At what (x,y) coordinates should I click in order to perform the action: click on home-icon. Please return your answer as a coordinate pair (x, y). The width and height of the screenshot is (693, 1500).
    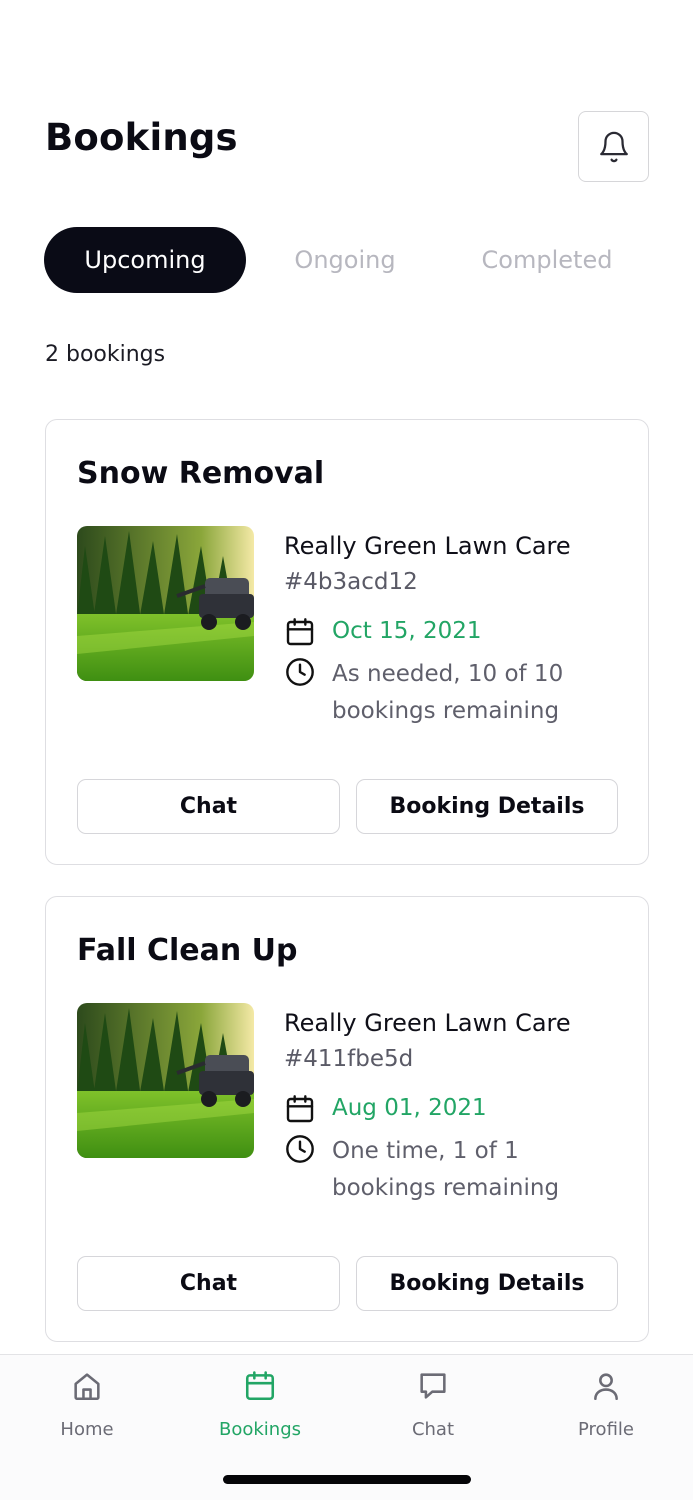
    Looking at the image, I should click on (87, 1387).